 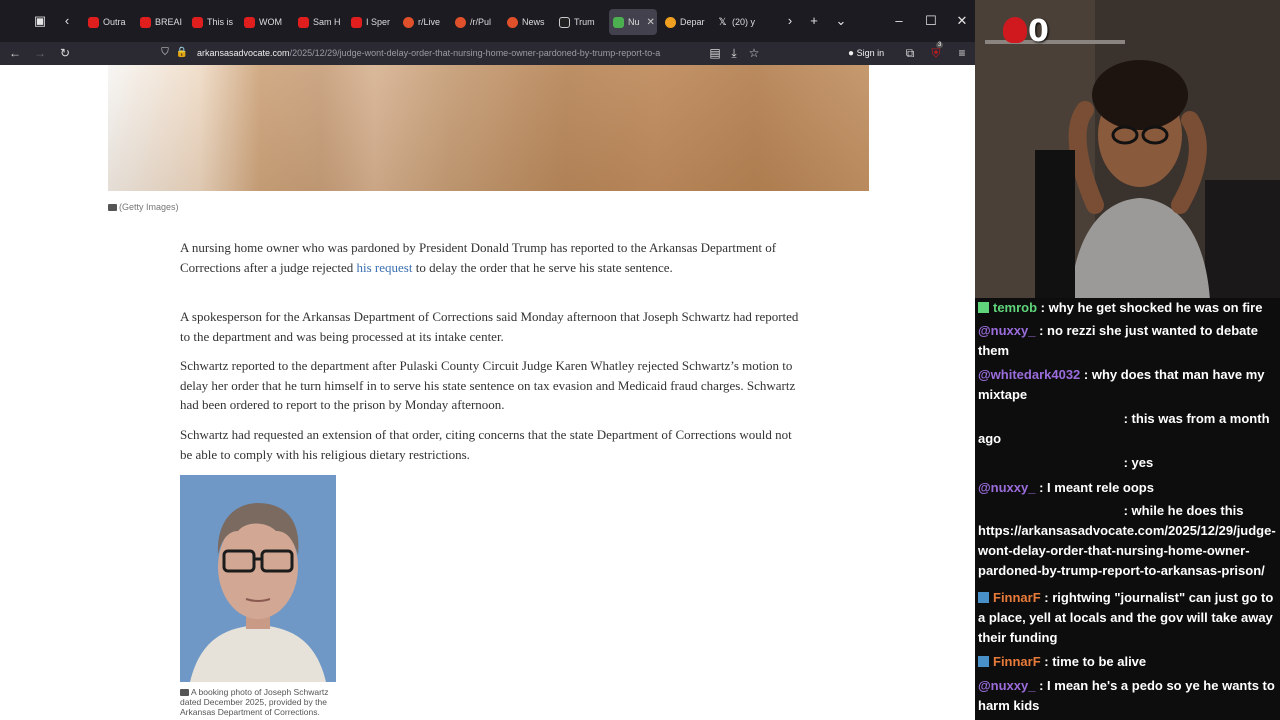 What do you see at coordinates (899, 21) in the screenshot?
I see `minimize-icon: –` at bounding box center [899, 21].